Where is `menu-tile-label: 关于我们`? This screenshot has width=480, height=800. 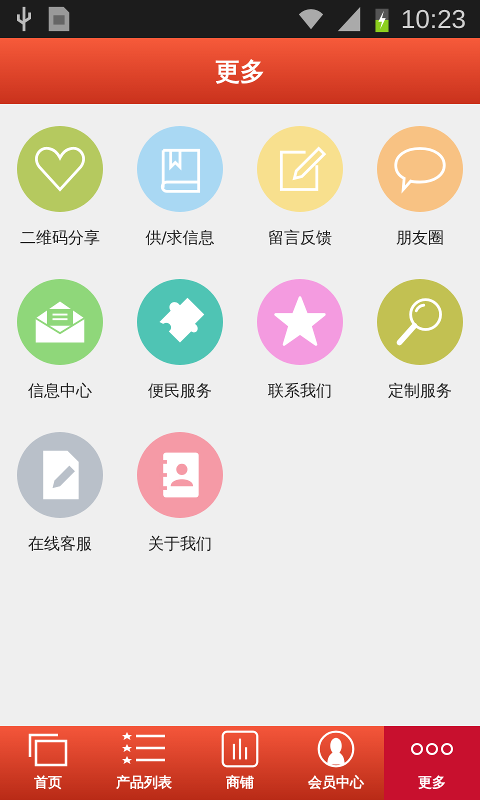 menu-tile-label: 关于我们 is located at coordinates (180, 544).